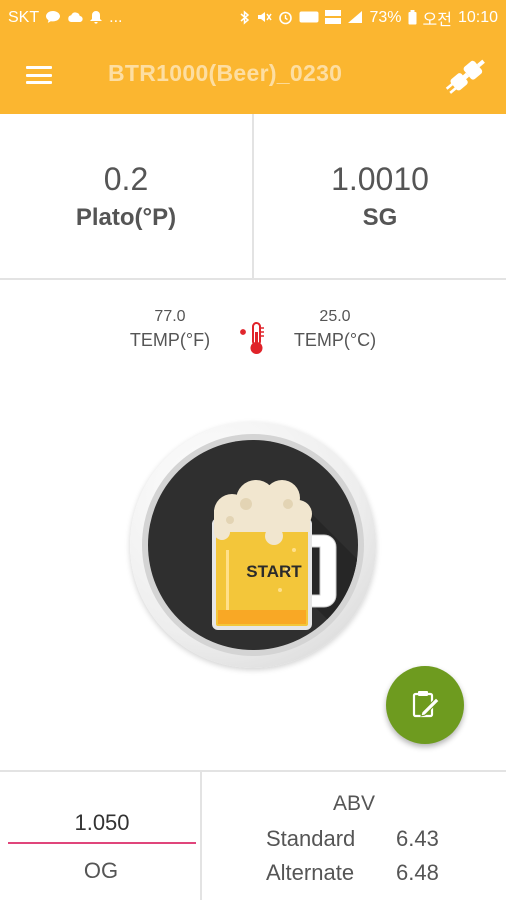  I want to click on plug-icon, so click(465, 76).